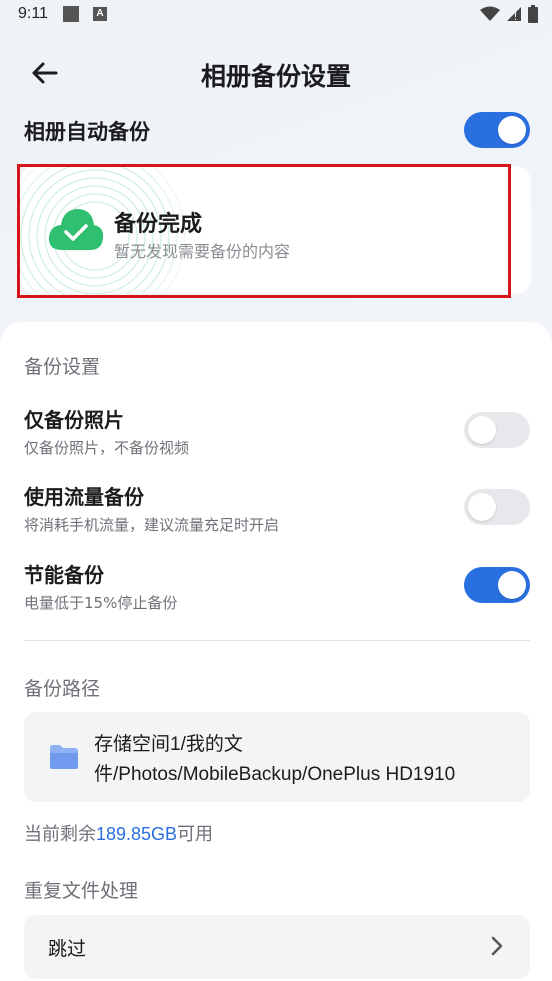  I want to click on signal-icon, so click(514, 14).